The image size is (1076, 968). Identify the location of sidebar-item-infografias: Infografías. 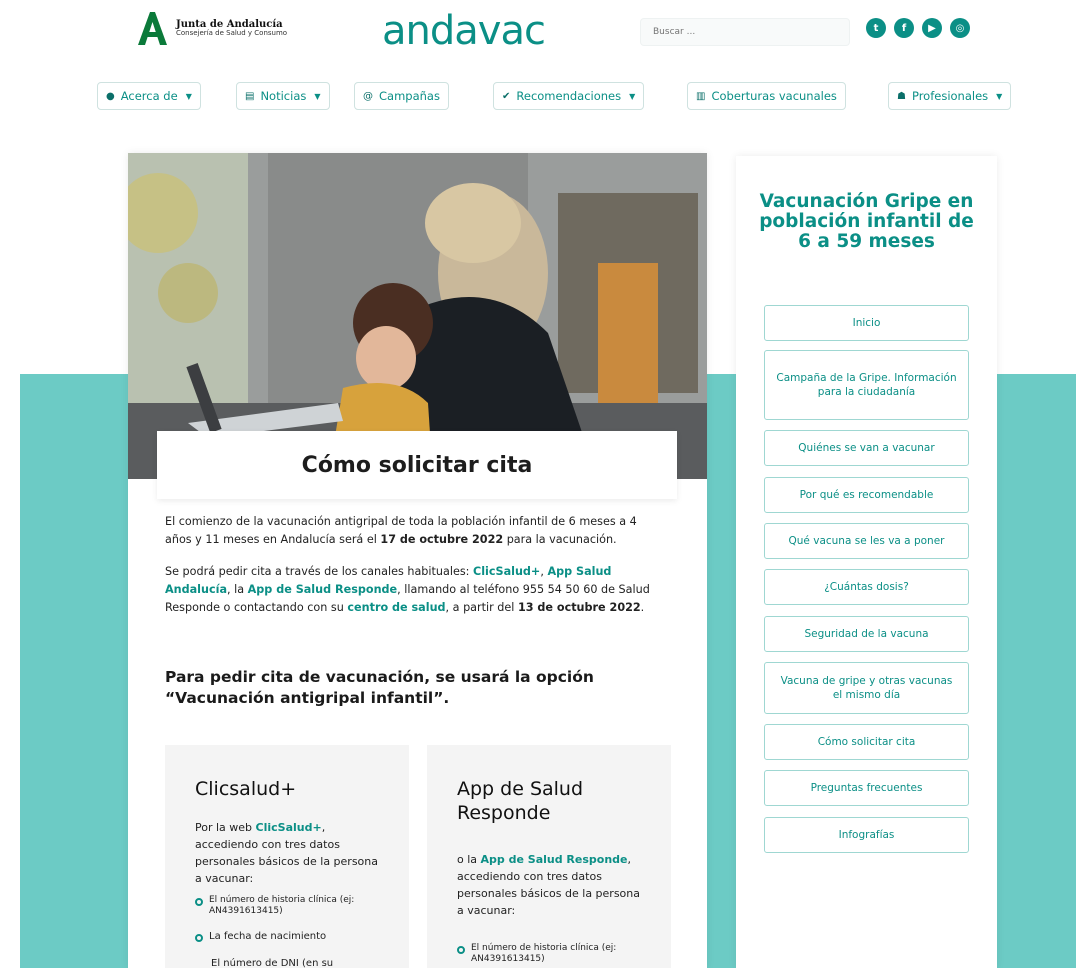
(866, 835).